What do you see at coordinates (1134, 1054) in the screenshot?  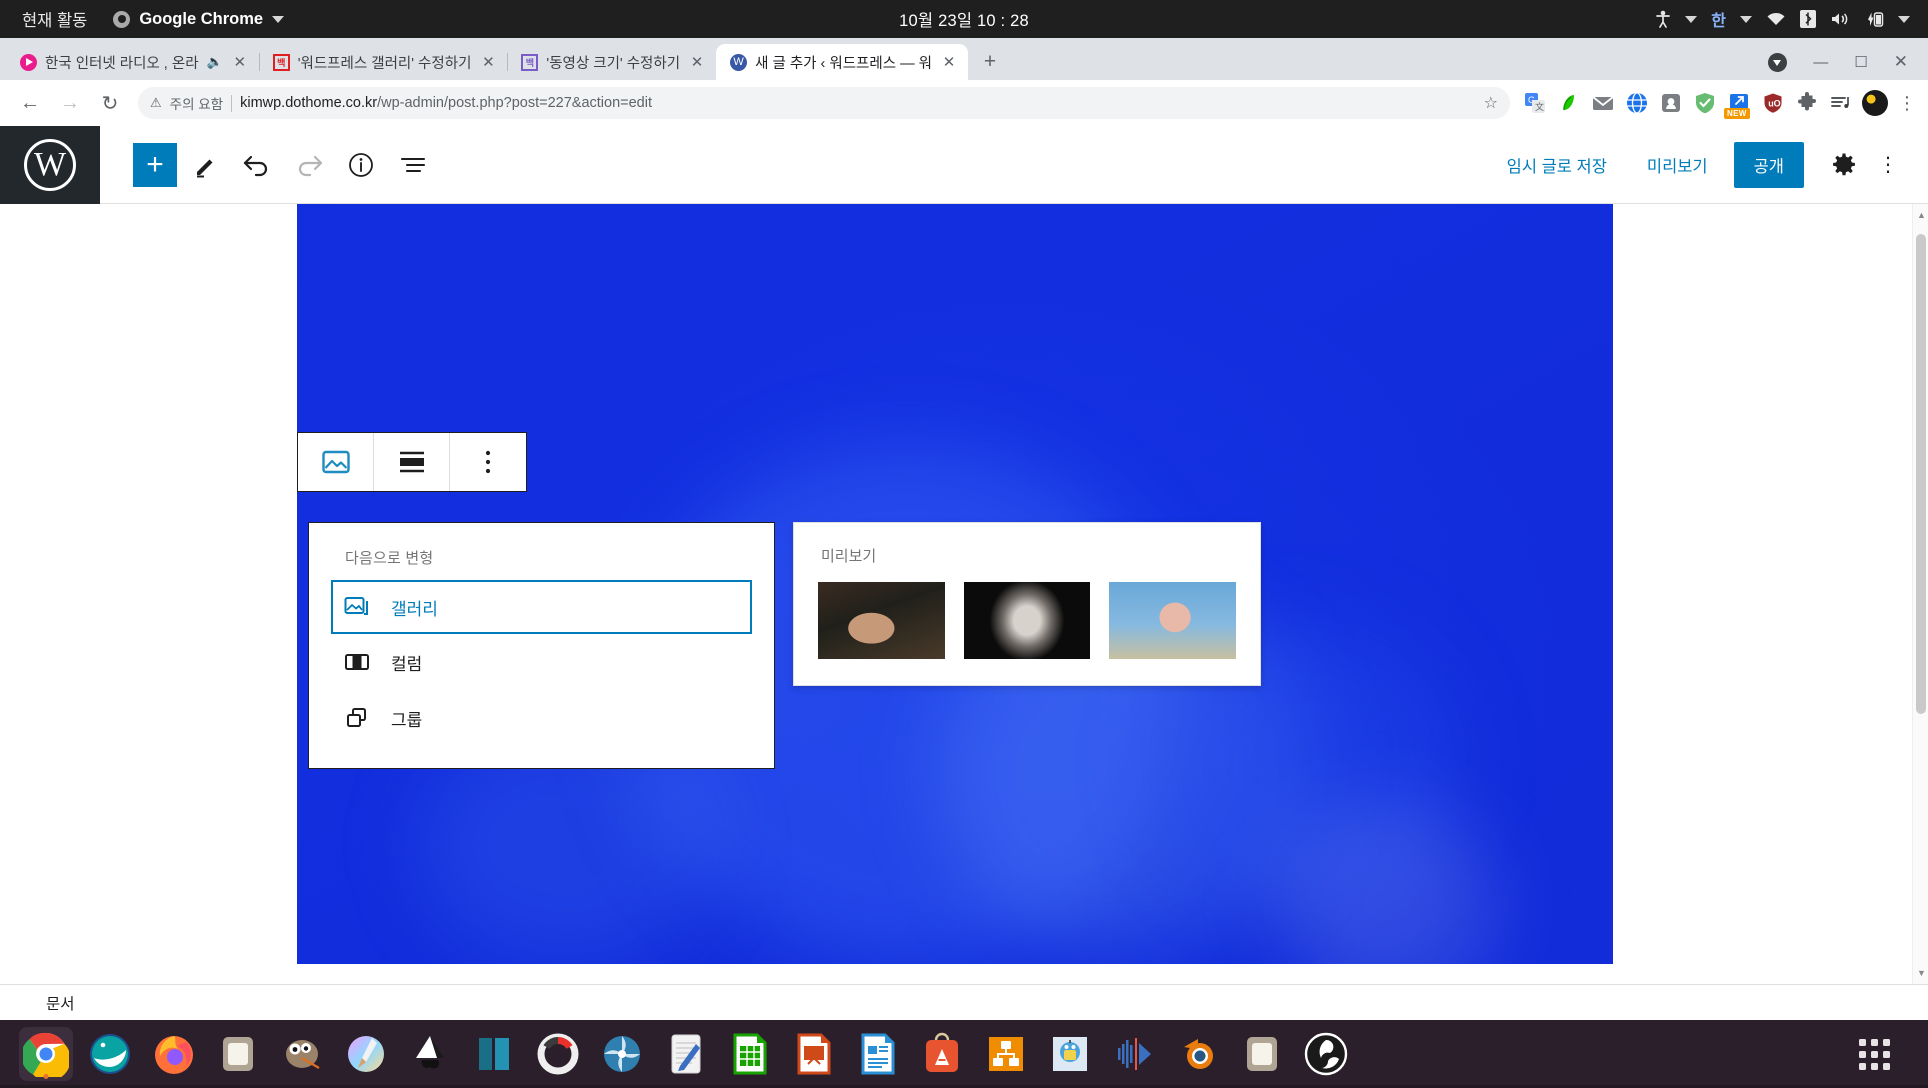 I see `dock-item-audio-editor` at bounding box center [1134, 1054].